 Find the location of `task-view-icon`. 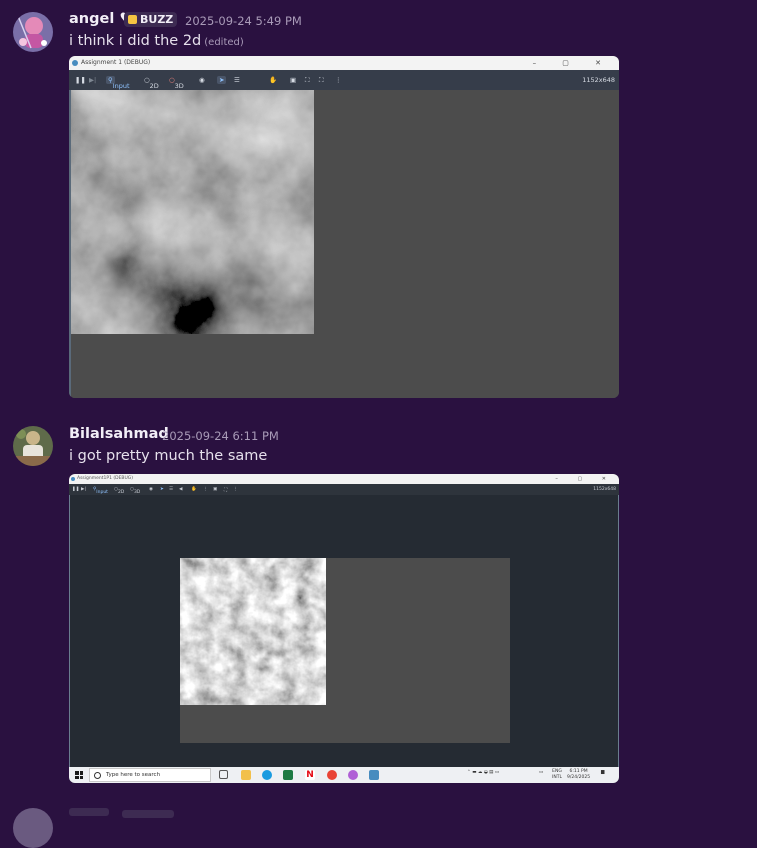

task-view-icon is located at coordinates (223, 774).